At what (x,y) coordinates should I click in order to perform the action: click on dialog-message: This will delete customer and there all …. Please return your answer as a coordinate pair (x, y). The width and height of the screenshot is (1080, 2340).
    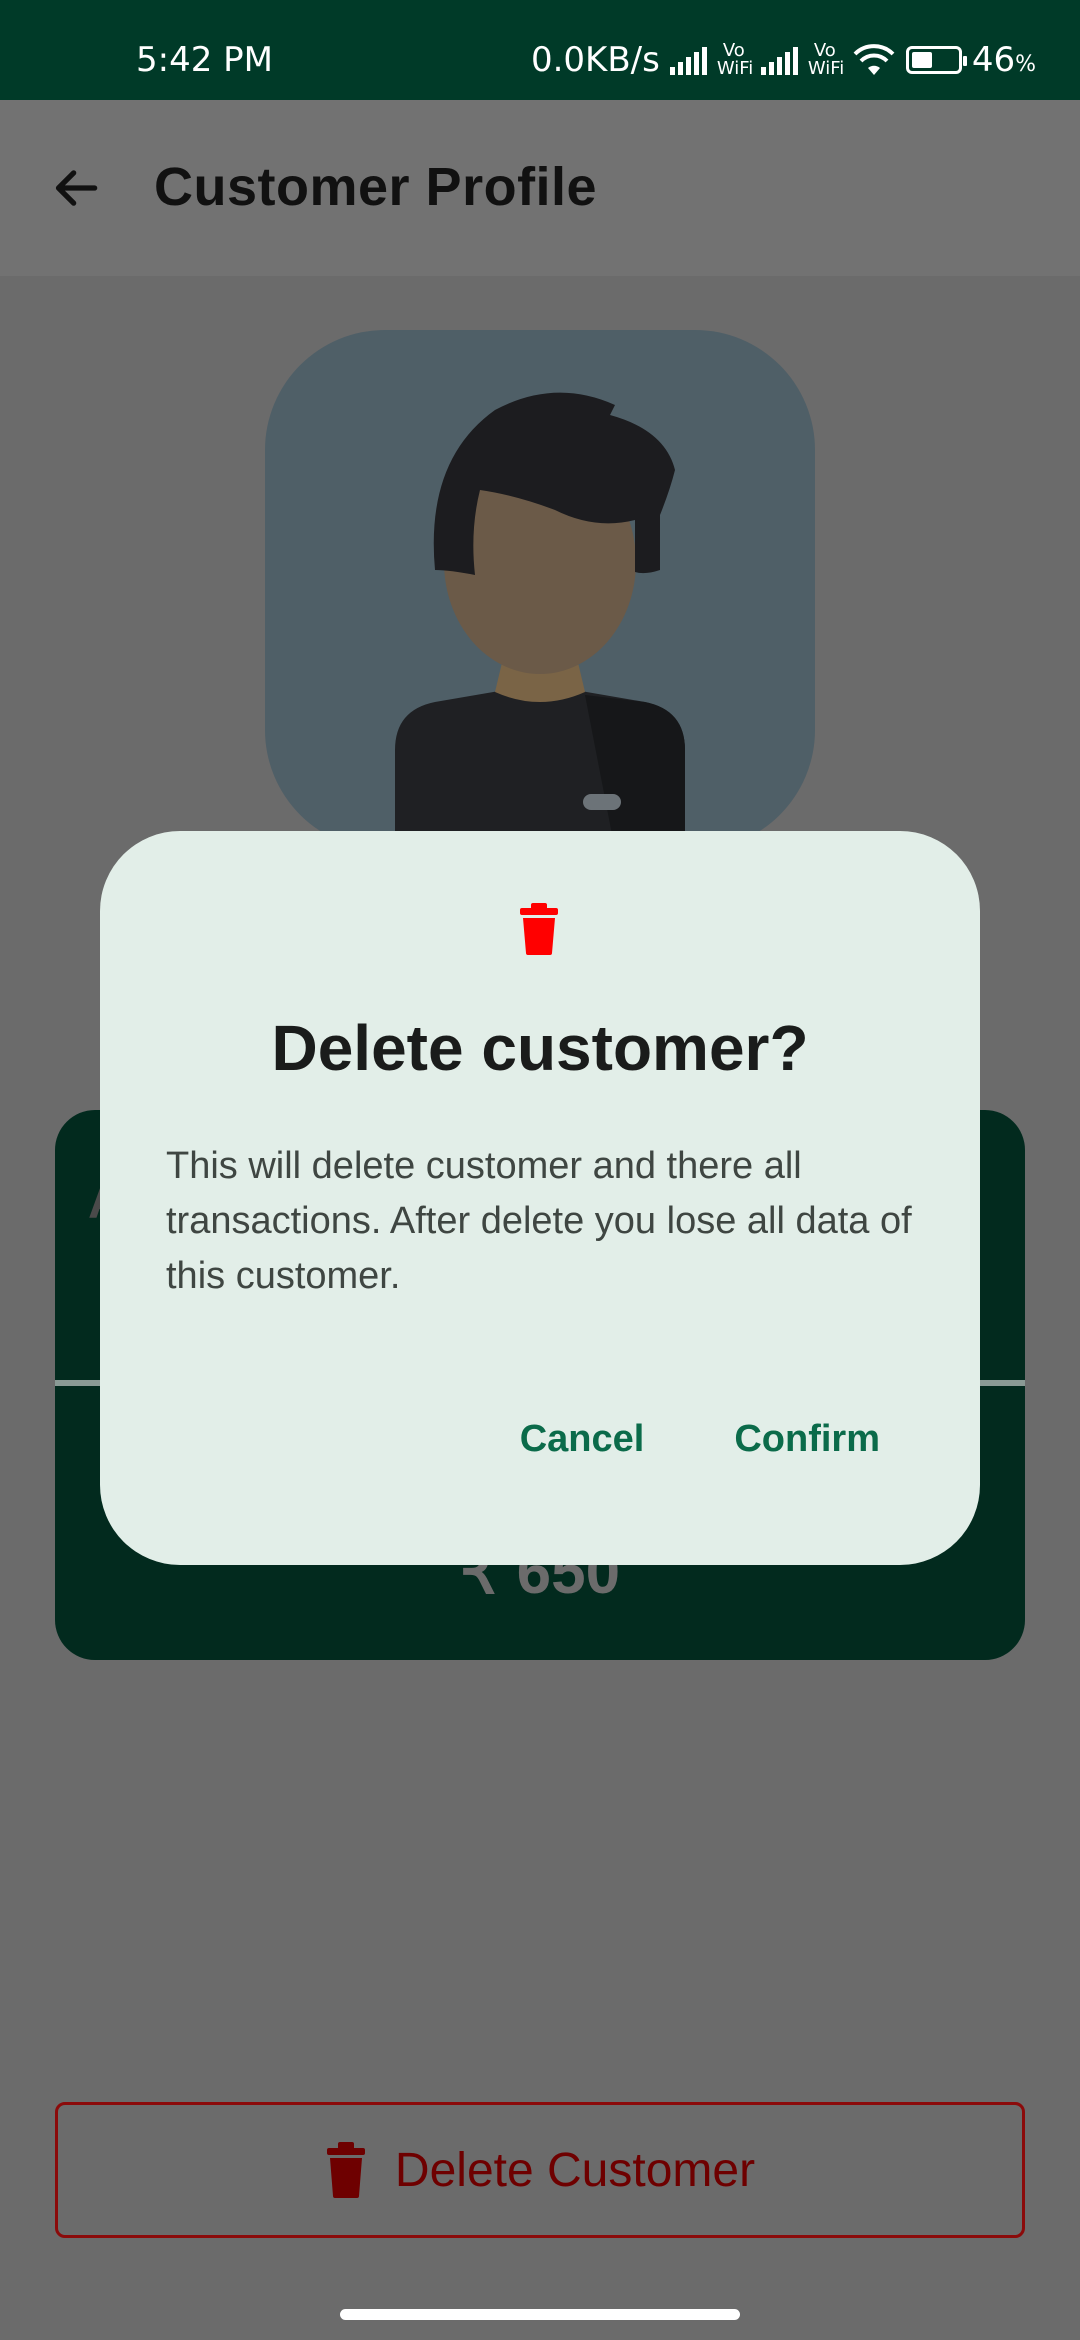
    Looking at the image, I should click on (539, 1221).